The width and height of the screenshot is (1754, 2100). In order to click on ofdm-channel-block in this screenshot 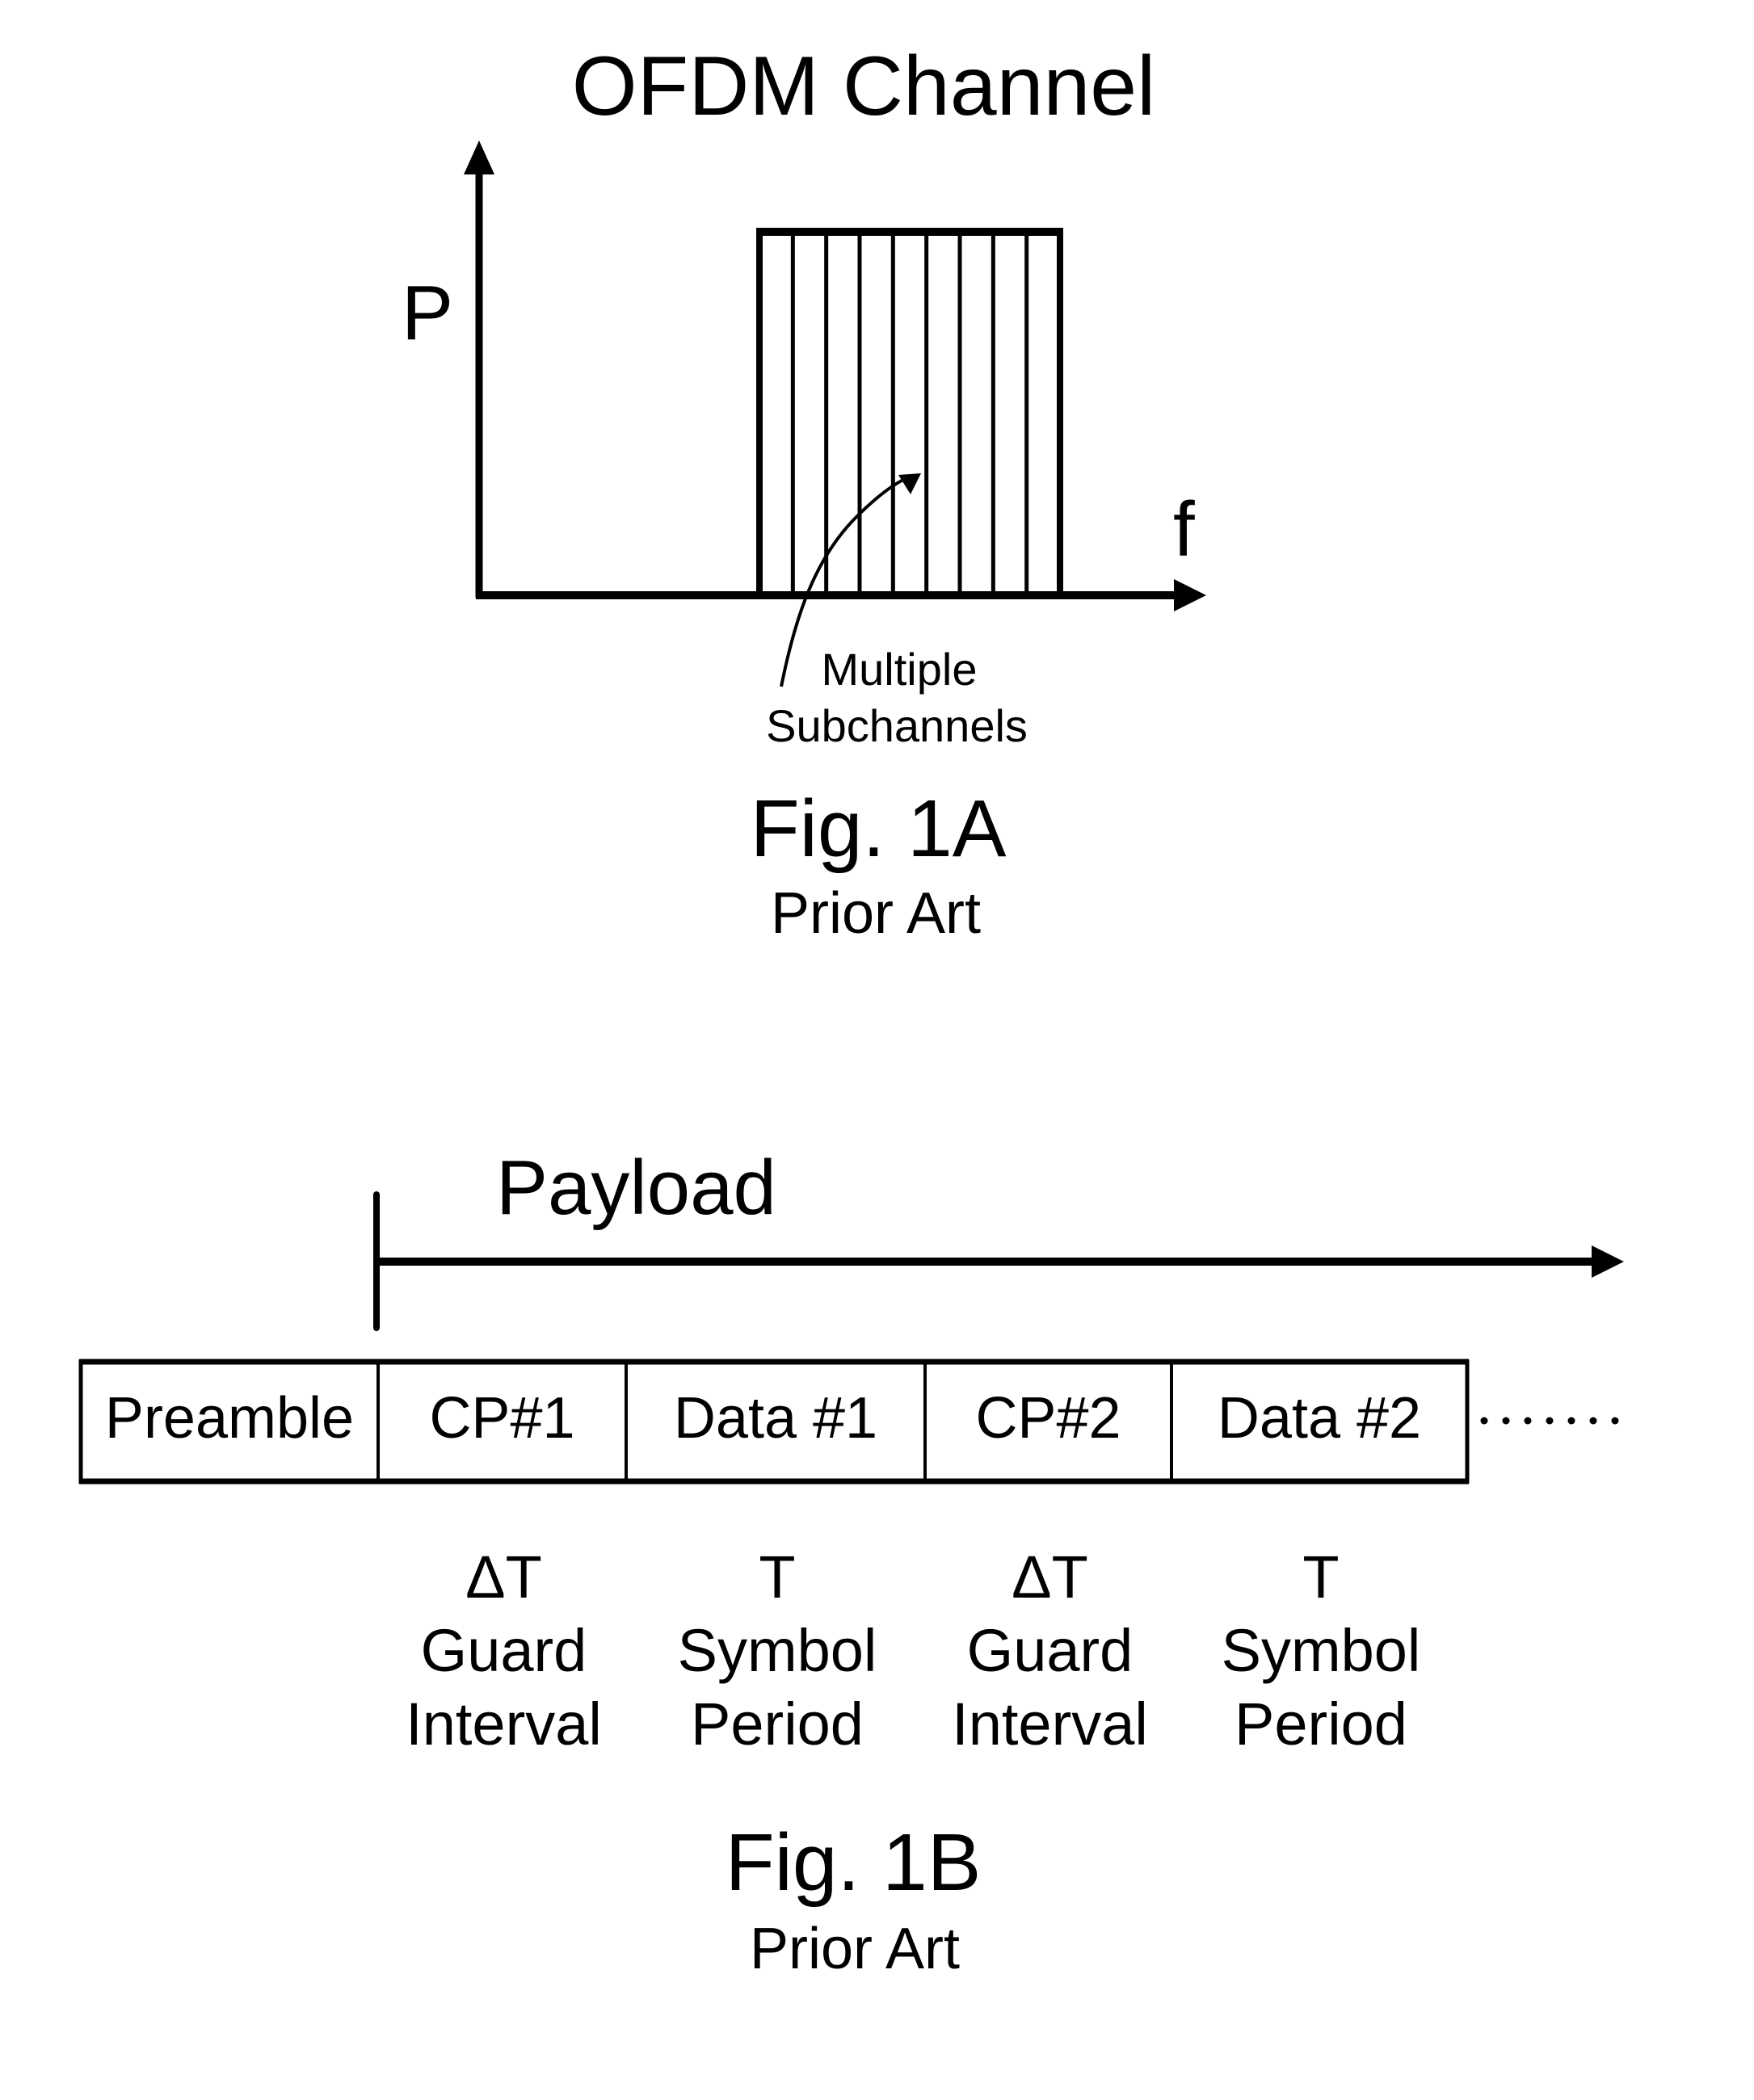, I will do `click(909, 413)`.